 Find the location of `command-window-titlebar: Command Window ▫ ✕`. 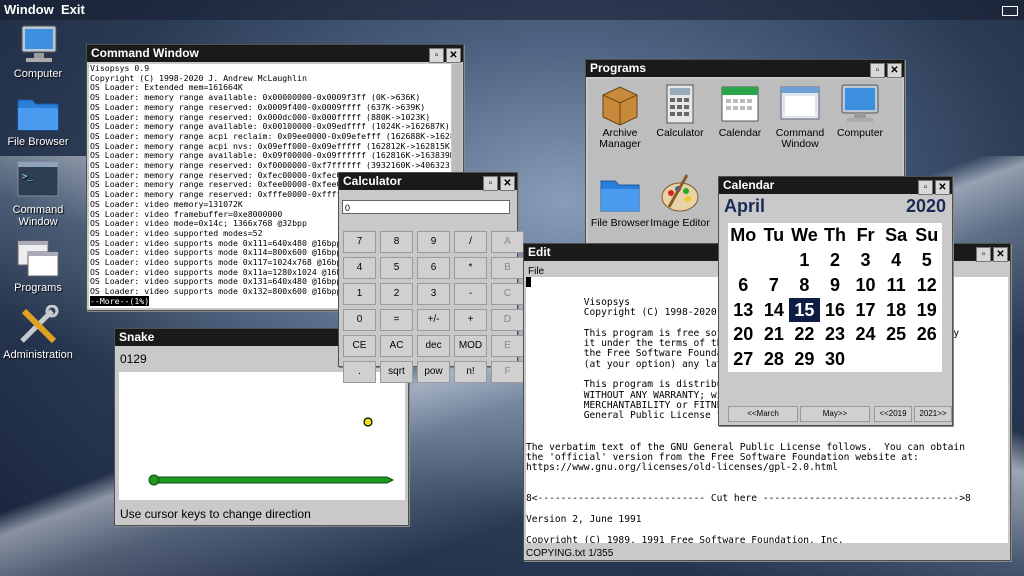

command-window-titlebar: Command Window ▫ ✕ is located at coordinates (275, 54).